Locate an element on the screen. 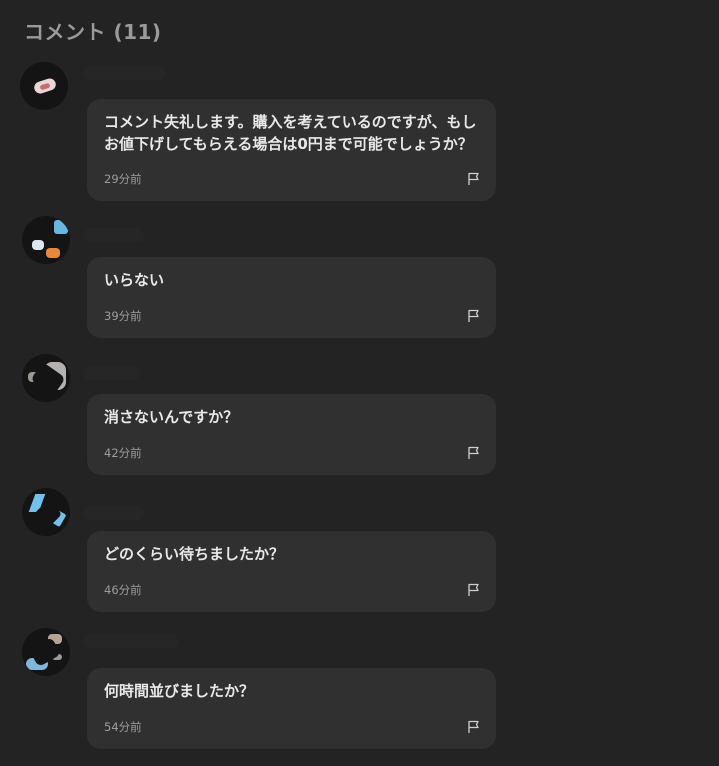 This screenshot has width=719, height=766. comment-bubble: 消さないんですか？ 42分前 is located at coordinates (291, 434).